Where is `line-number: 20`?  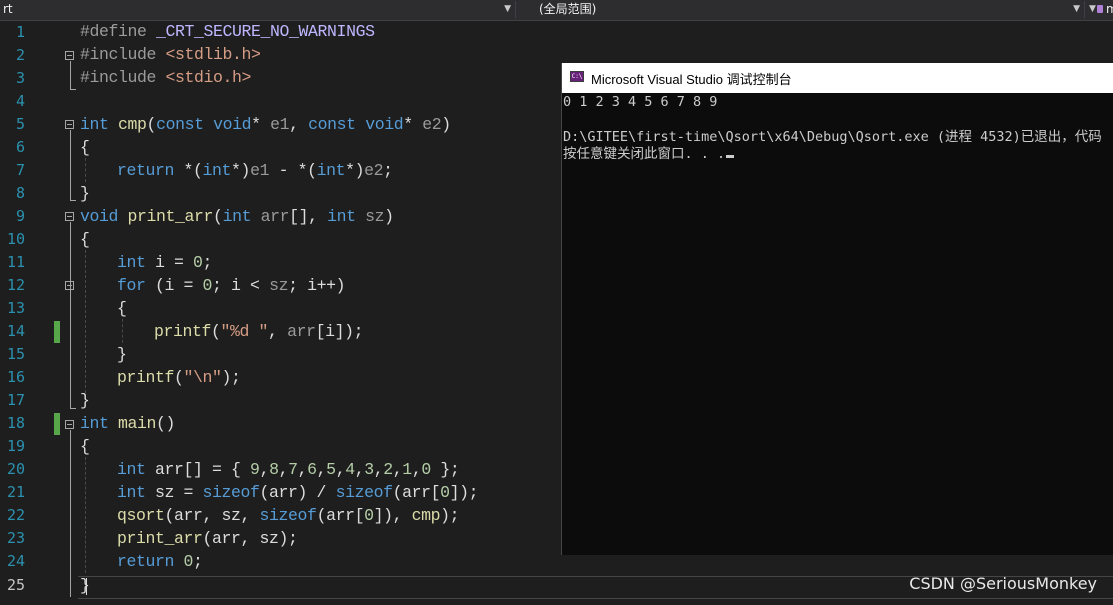 line-number: 20 is located at coordinates (15, 469).